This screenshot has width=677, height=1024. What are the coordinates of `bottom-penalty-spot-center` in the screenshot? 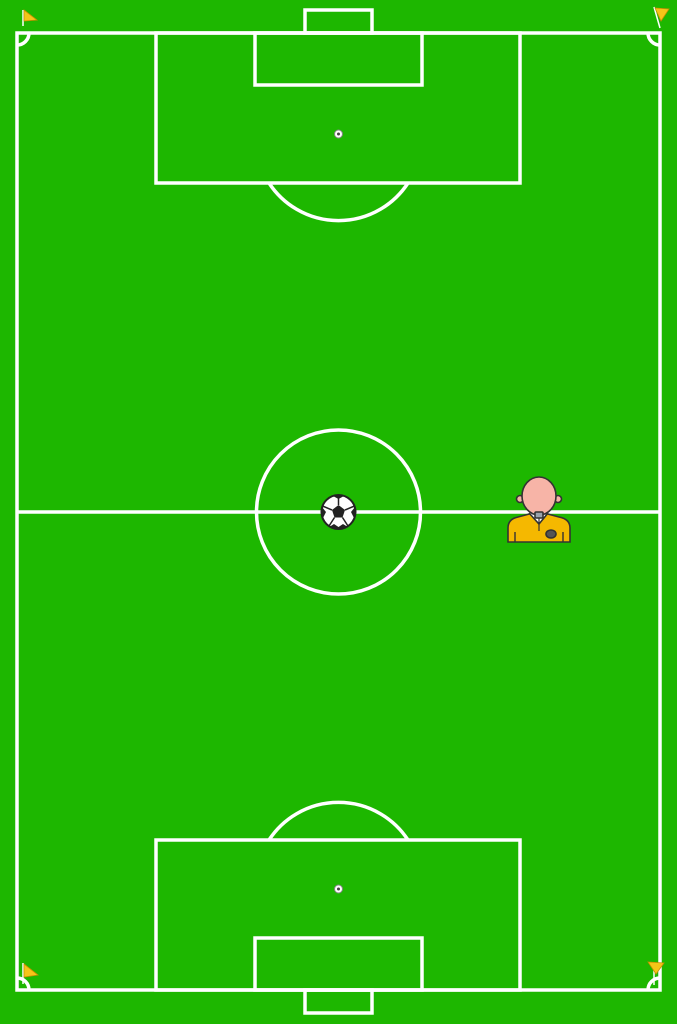 It's located at (338, 889).